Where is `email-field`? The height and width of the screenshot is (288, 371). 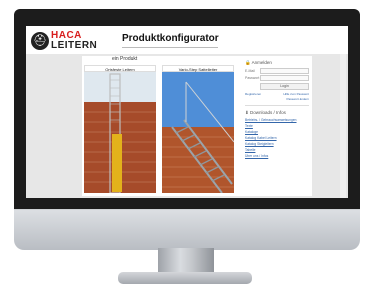
email-field is located at coordinates (284, 71).